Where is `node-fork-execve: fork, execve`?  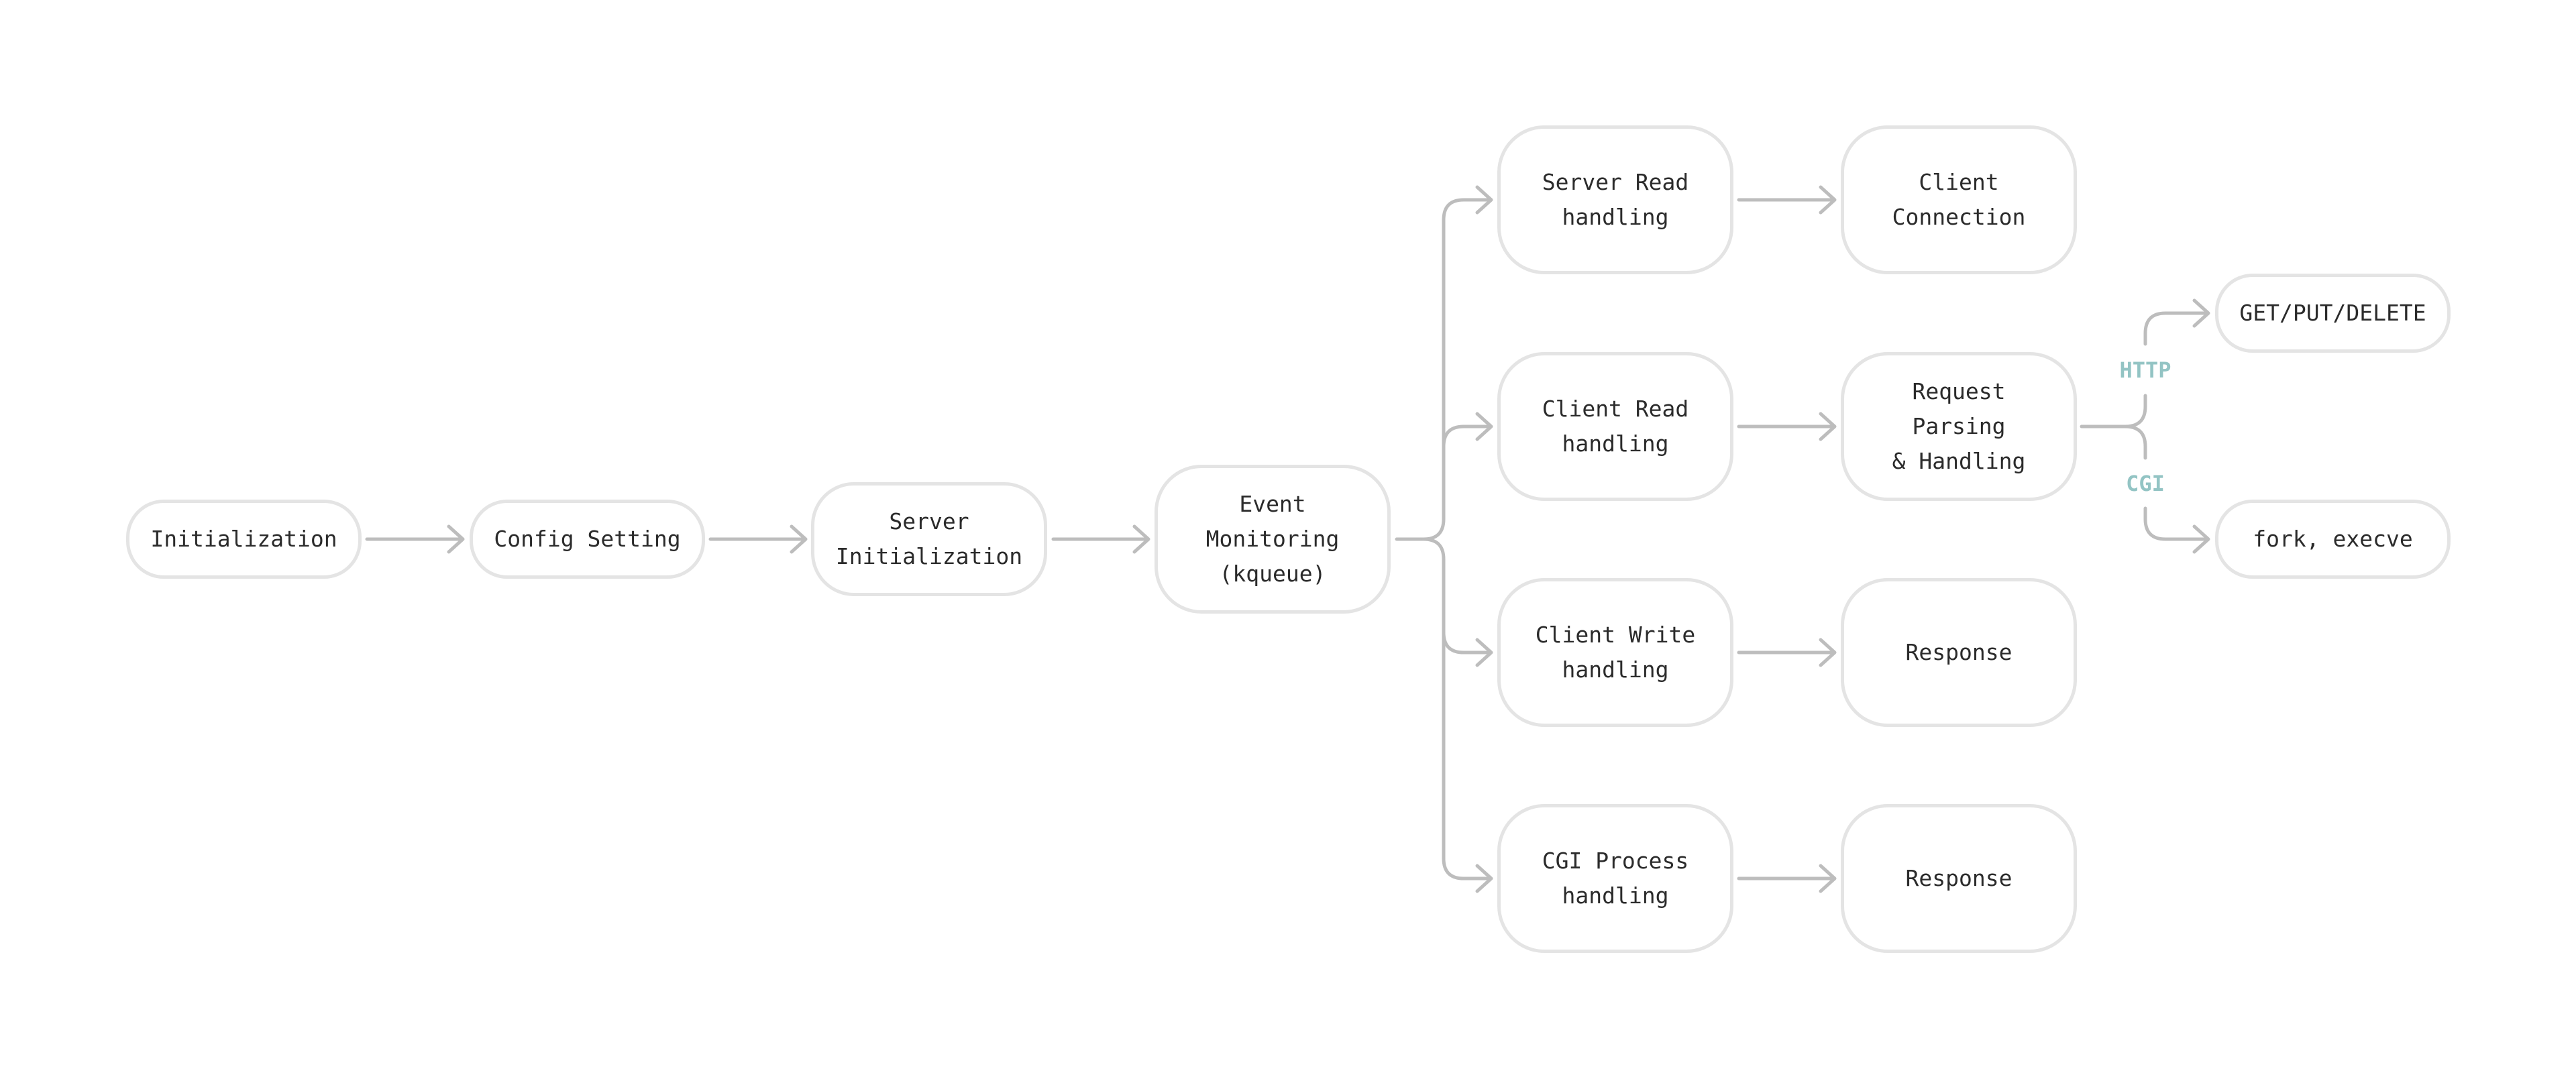 node-fork-execve: fork, execve is located at coordinates (2333, 539).